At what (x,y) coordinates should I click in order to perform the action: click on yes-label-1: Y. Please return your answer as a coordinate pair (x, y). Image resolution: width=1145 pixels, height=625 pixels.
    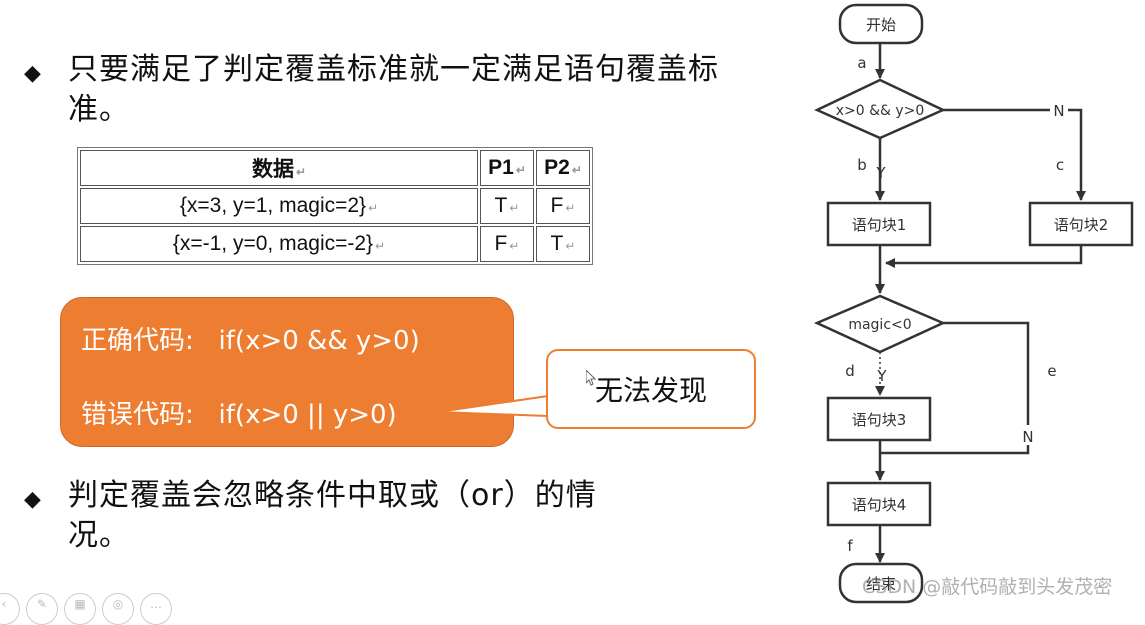
    Looking at the image, I should click on (880, 173).